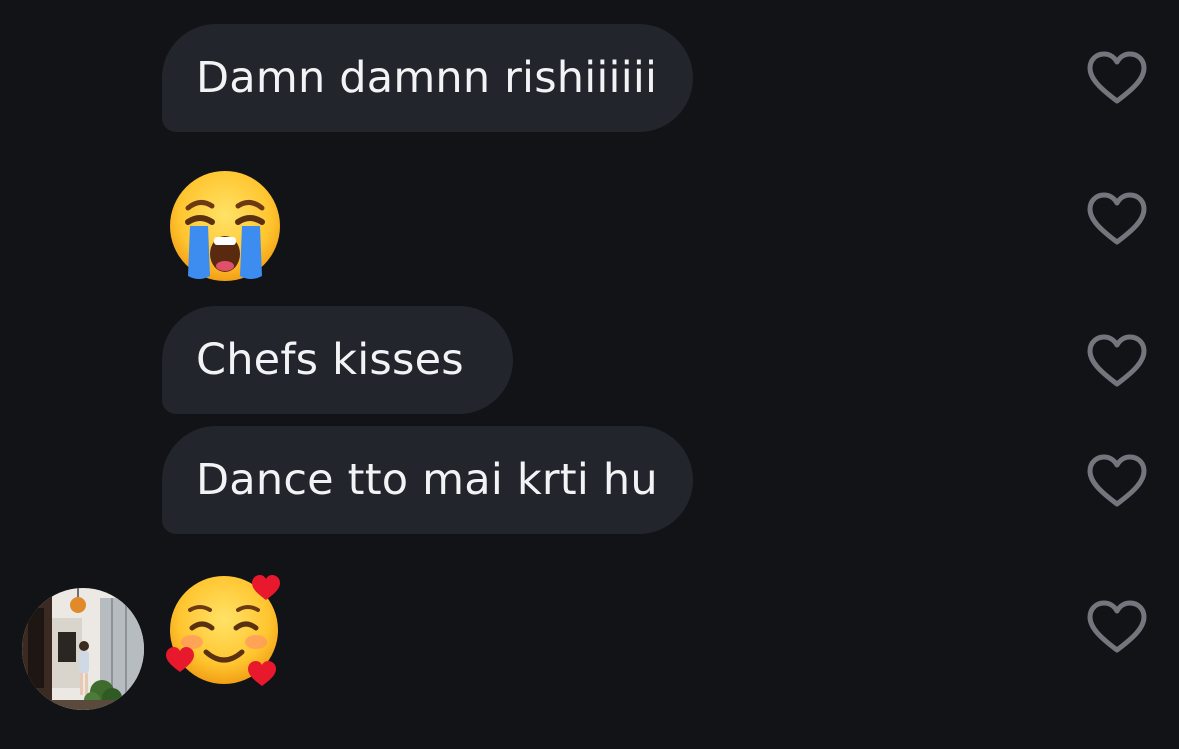  I want to click on smiling-face-with-hearts-icon, so click(225, 629).